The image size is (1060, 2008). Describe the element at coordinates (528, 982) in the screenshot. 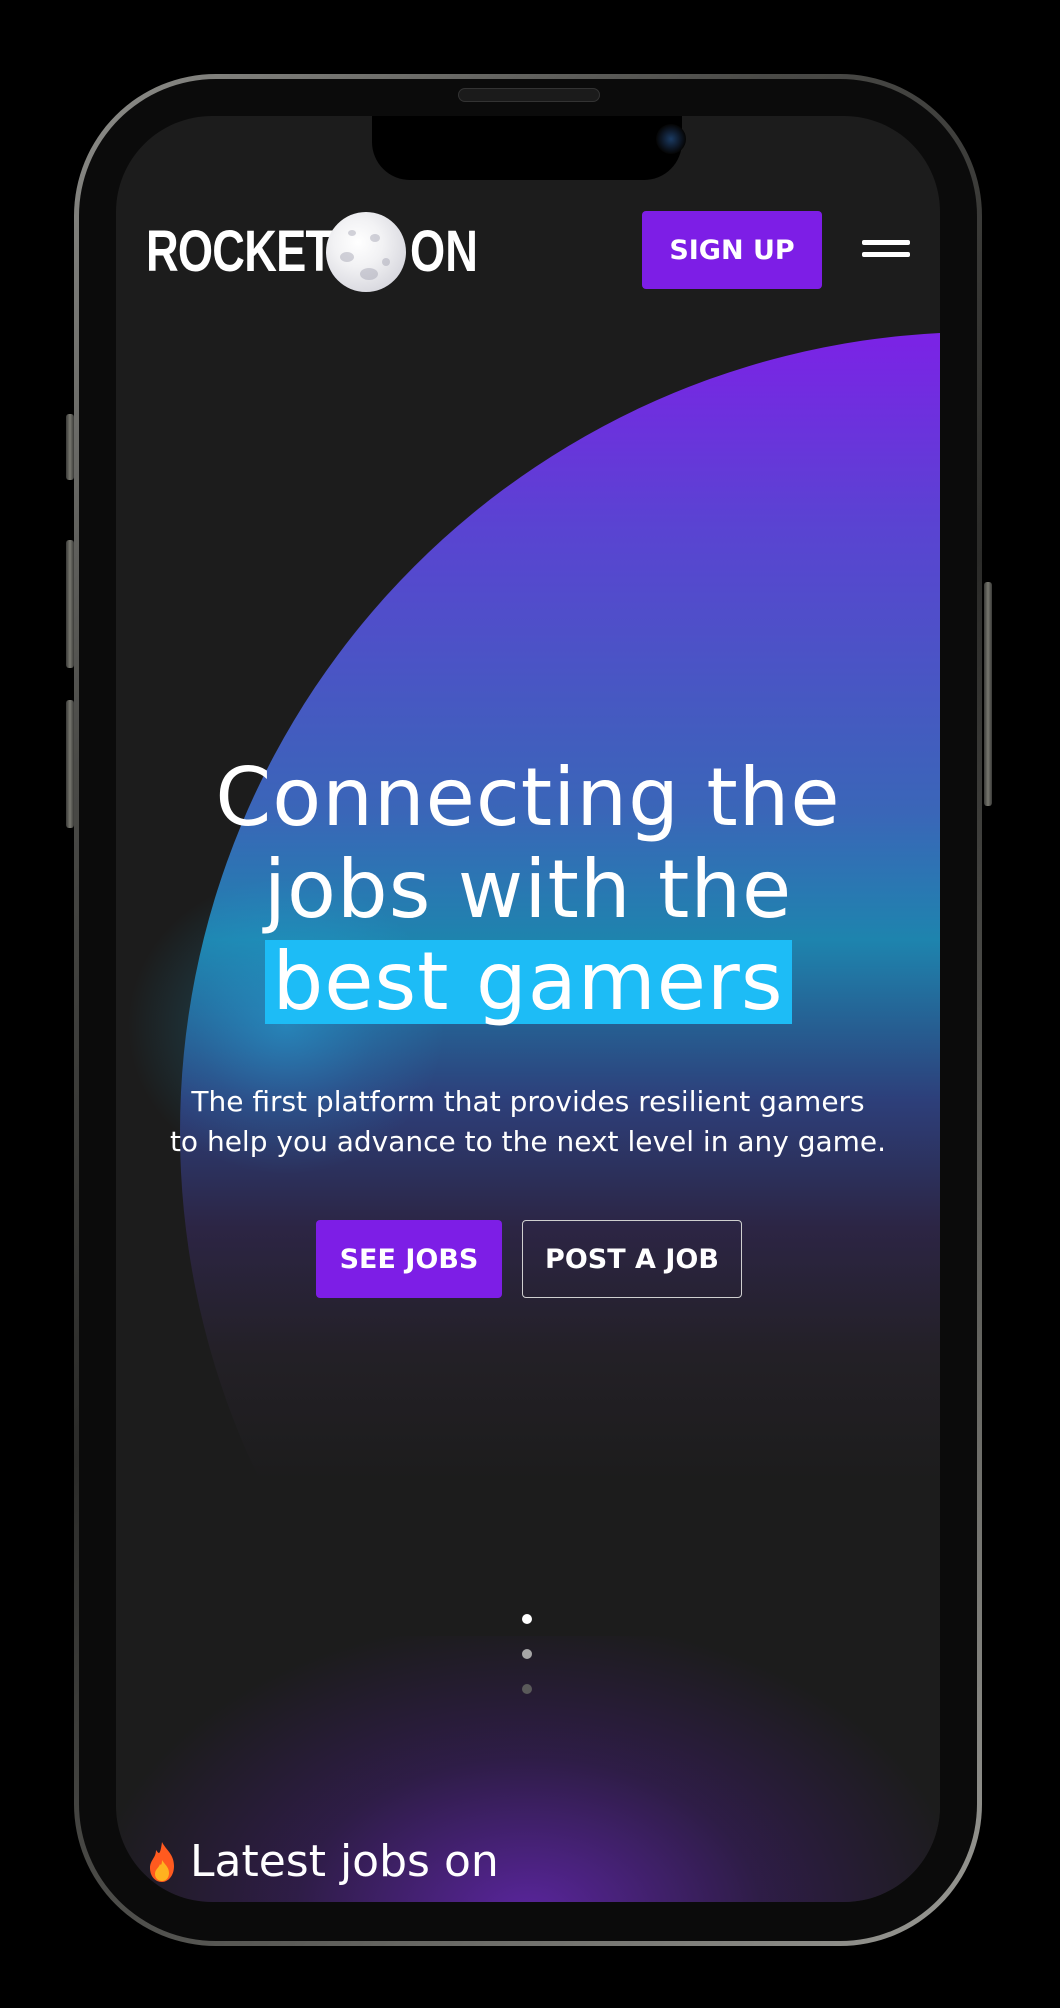

I see `hero-title-highlight: best gamers` at that location.